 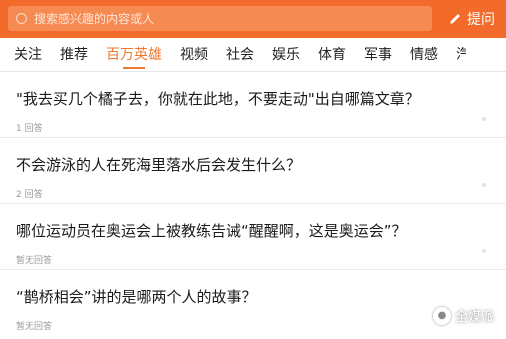 I want to click on tab-follow: 关注, so click(x=28, y=55).